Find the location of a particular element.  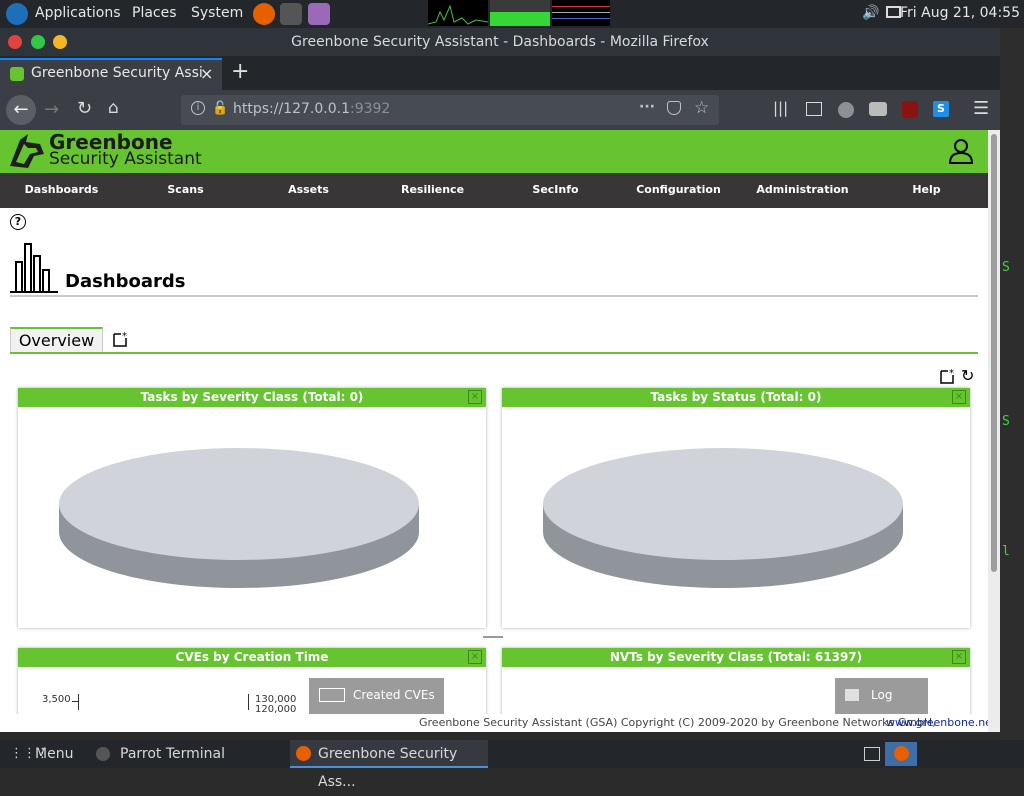

gsa-header: Greenbone Security Assistant is located at coordinates (494, 151).